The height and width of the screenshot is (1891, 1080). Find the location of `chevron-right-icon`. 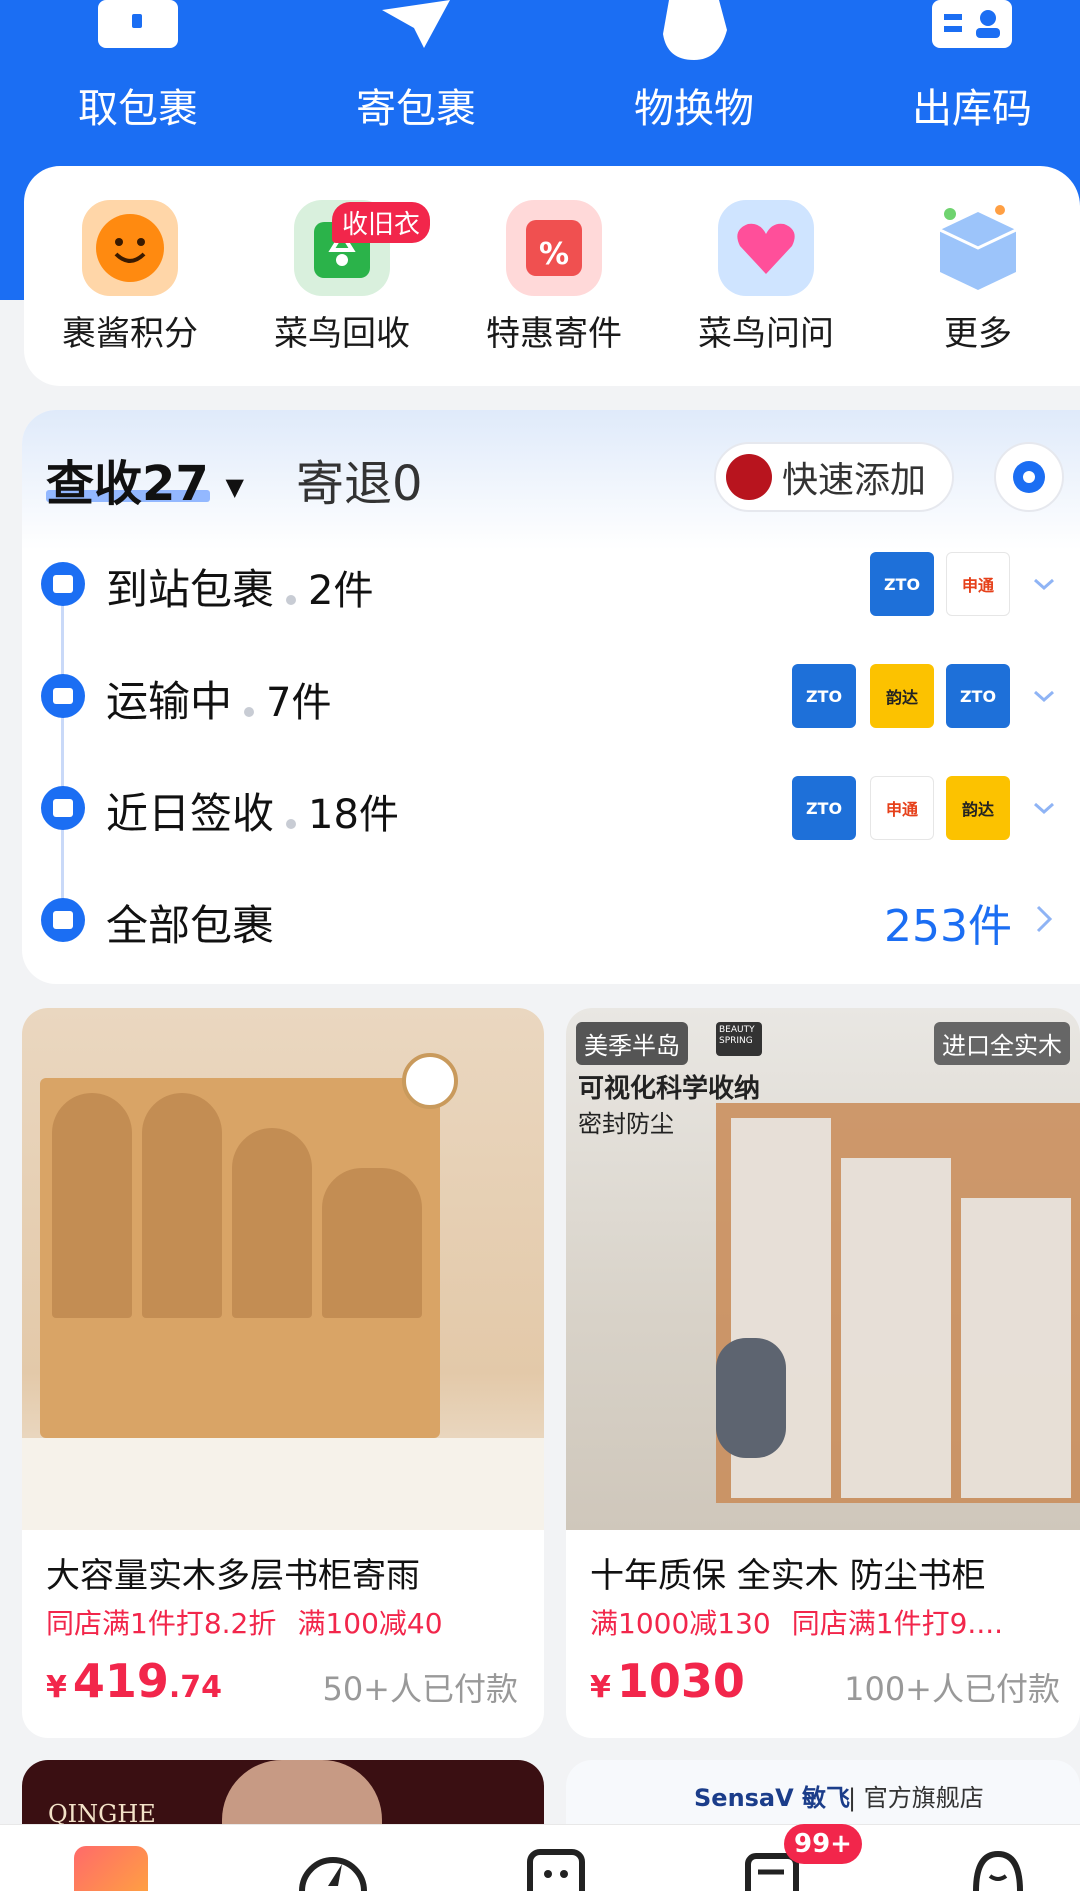

chevron-right-icon is located at coordinates (1044, 919).